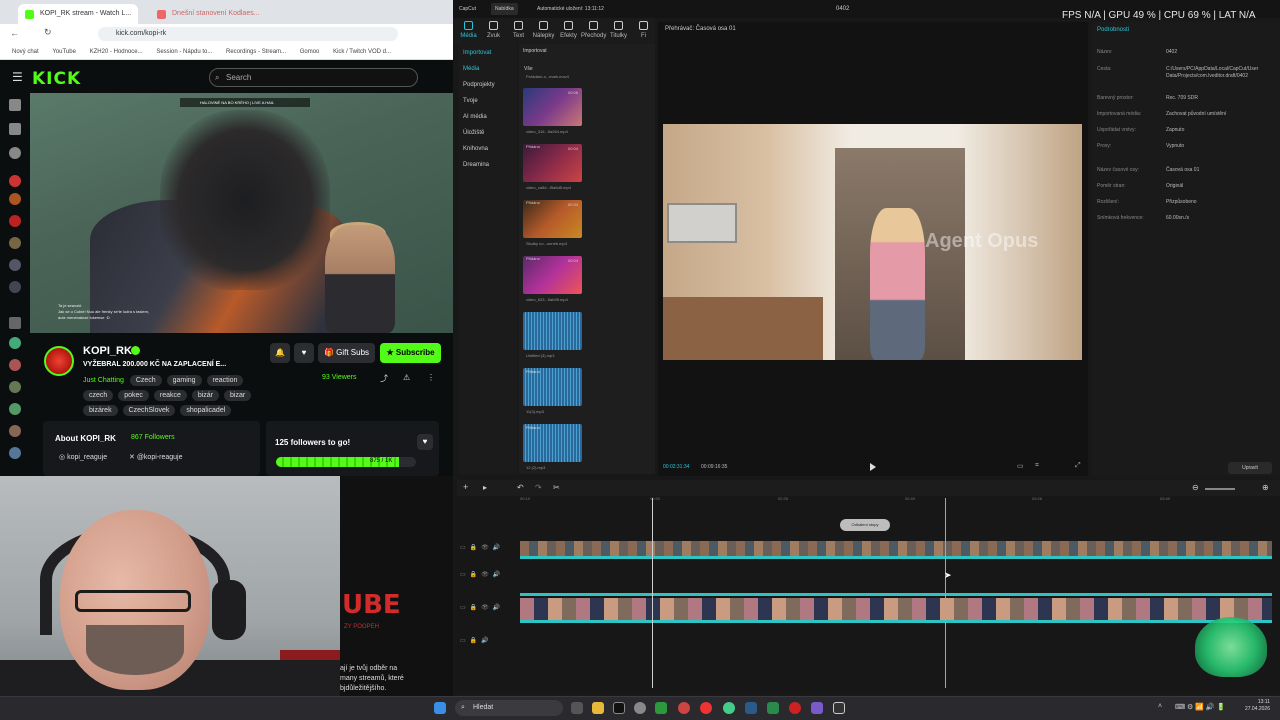 The height and width of the screenshot is (720, 1280). I want to click on aspect-icon: ▭, so click(1020, 466).